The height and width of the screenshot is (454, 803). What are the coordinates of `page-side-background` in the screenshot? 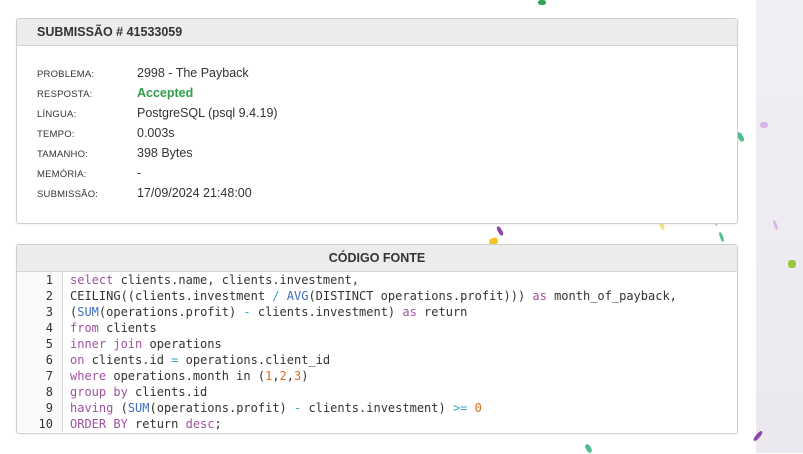 It's located at (779, 226).